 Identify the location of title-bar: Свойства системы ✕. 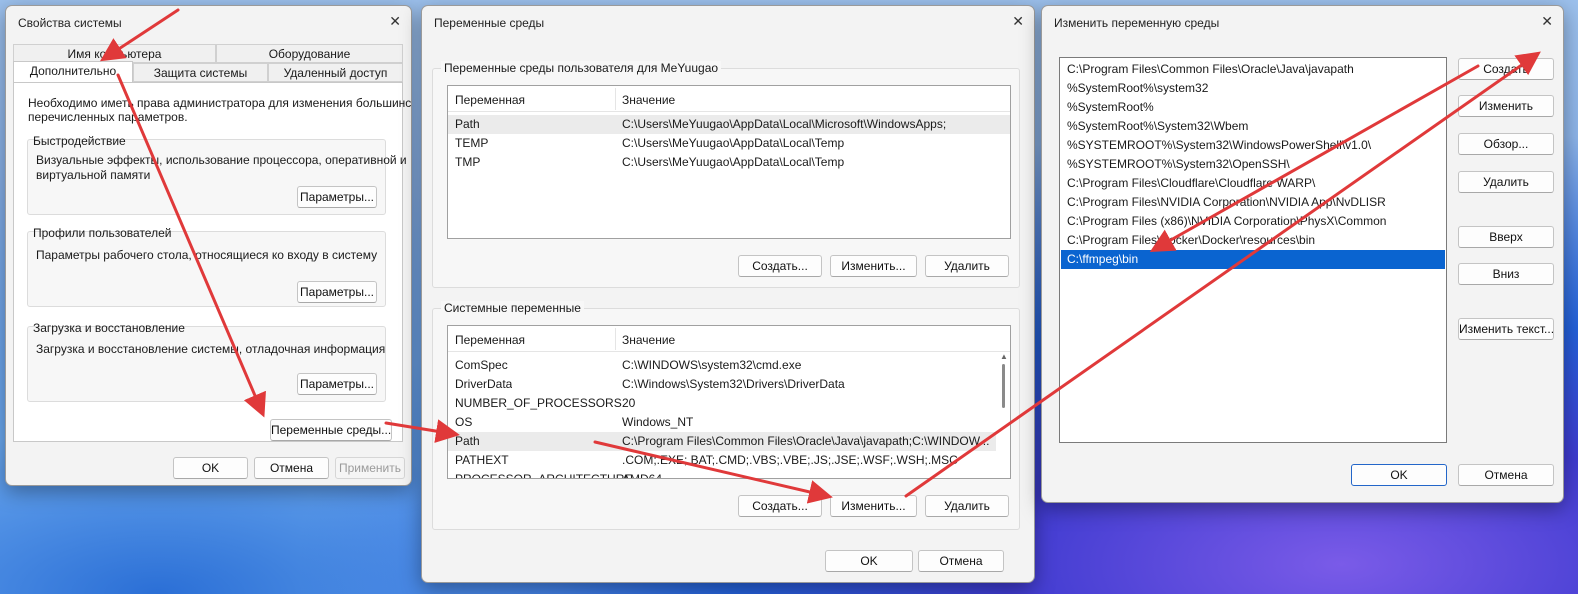
(208, 21).